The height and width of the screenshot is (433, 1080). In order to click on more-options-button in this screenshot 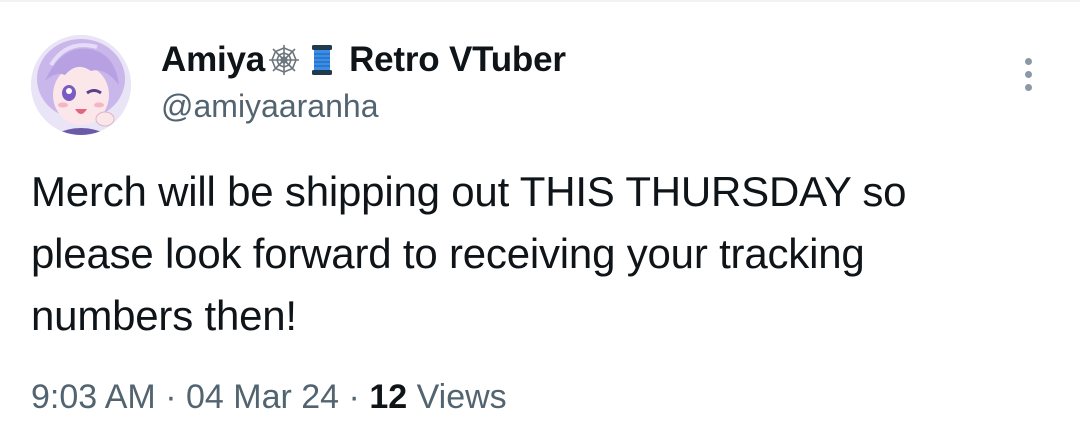, I will do `click(1028, 74)`.